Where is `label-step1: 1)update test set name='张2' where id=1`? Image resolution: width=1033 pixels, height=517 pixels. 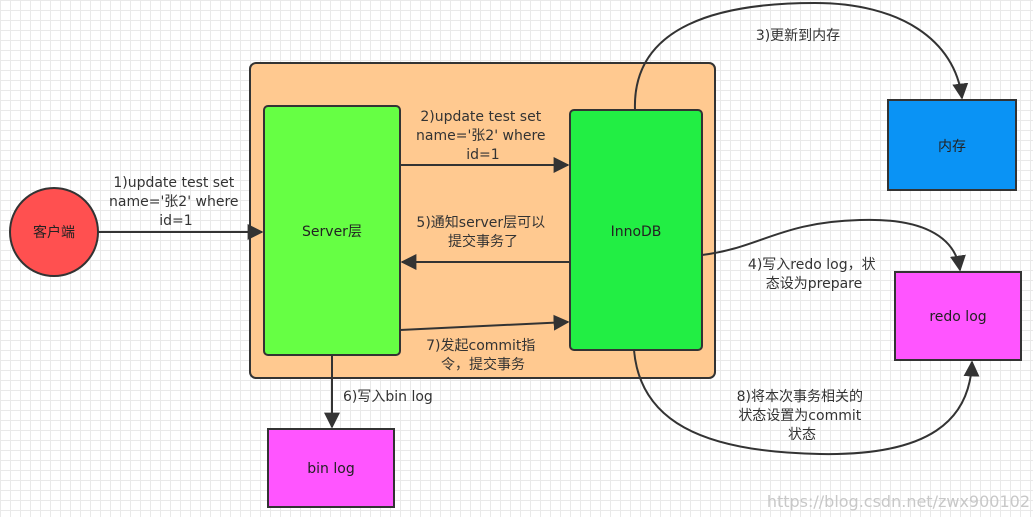 label-step1: 1)update test set name='张2' where id=1 is located at coordinates (176, 202).